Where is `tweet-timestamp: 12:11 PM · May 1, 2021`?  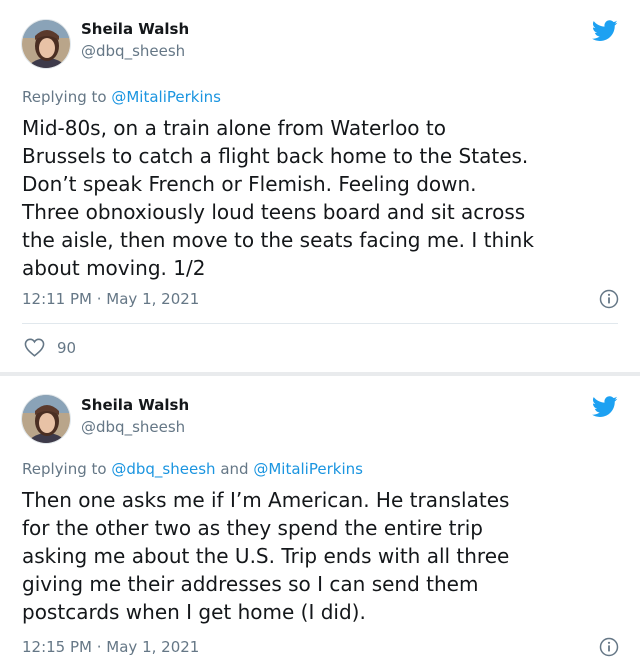
tweet-timestamp: 12:11 PM · May 1, 2021 is located at coordinates (110, 299).